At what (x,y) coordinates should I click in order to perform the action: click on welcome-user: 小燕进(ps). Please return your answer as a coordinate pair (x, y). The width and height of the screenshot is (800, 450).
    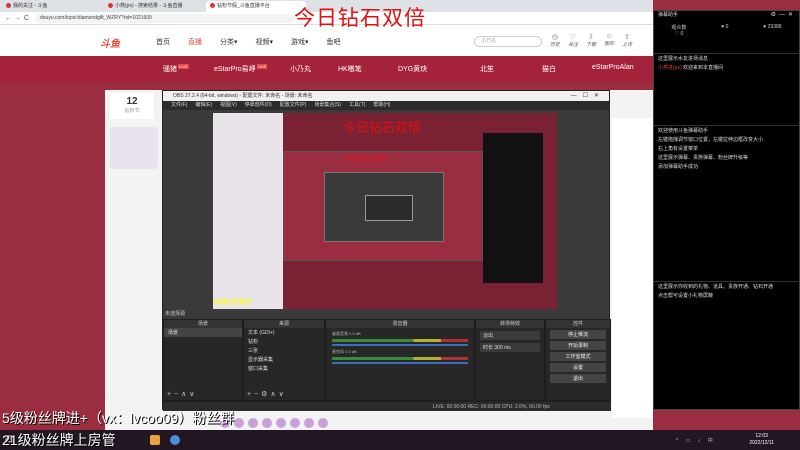
    Looking at the image, I should click on (670, 68).